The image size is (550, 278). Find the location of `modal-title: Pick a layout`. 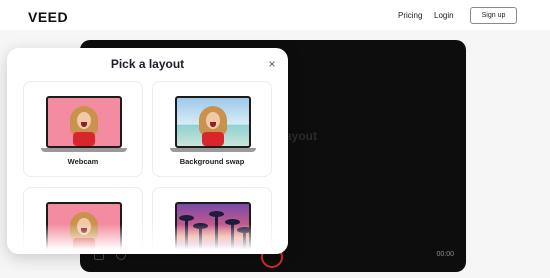

modal-title: Pick a layout is located at coordinates (147, 64).